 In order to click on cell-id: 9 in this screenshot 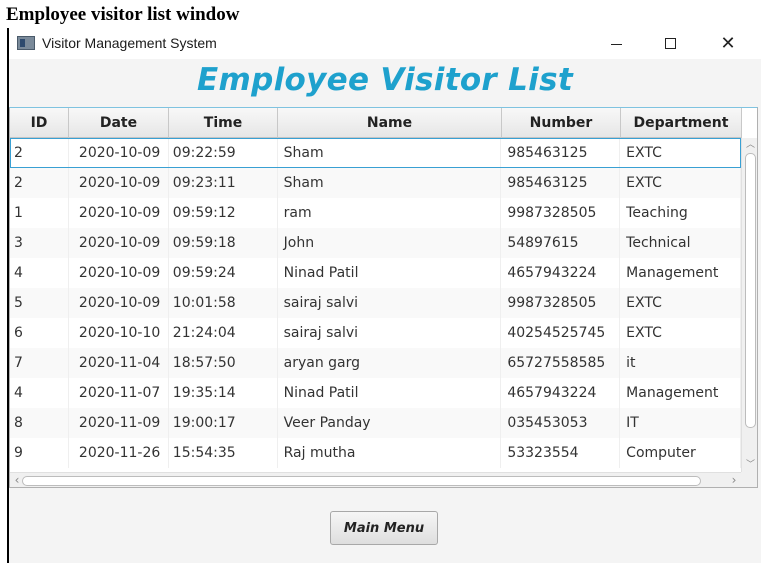, I will do `click(39, 453)`.